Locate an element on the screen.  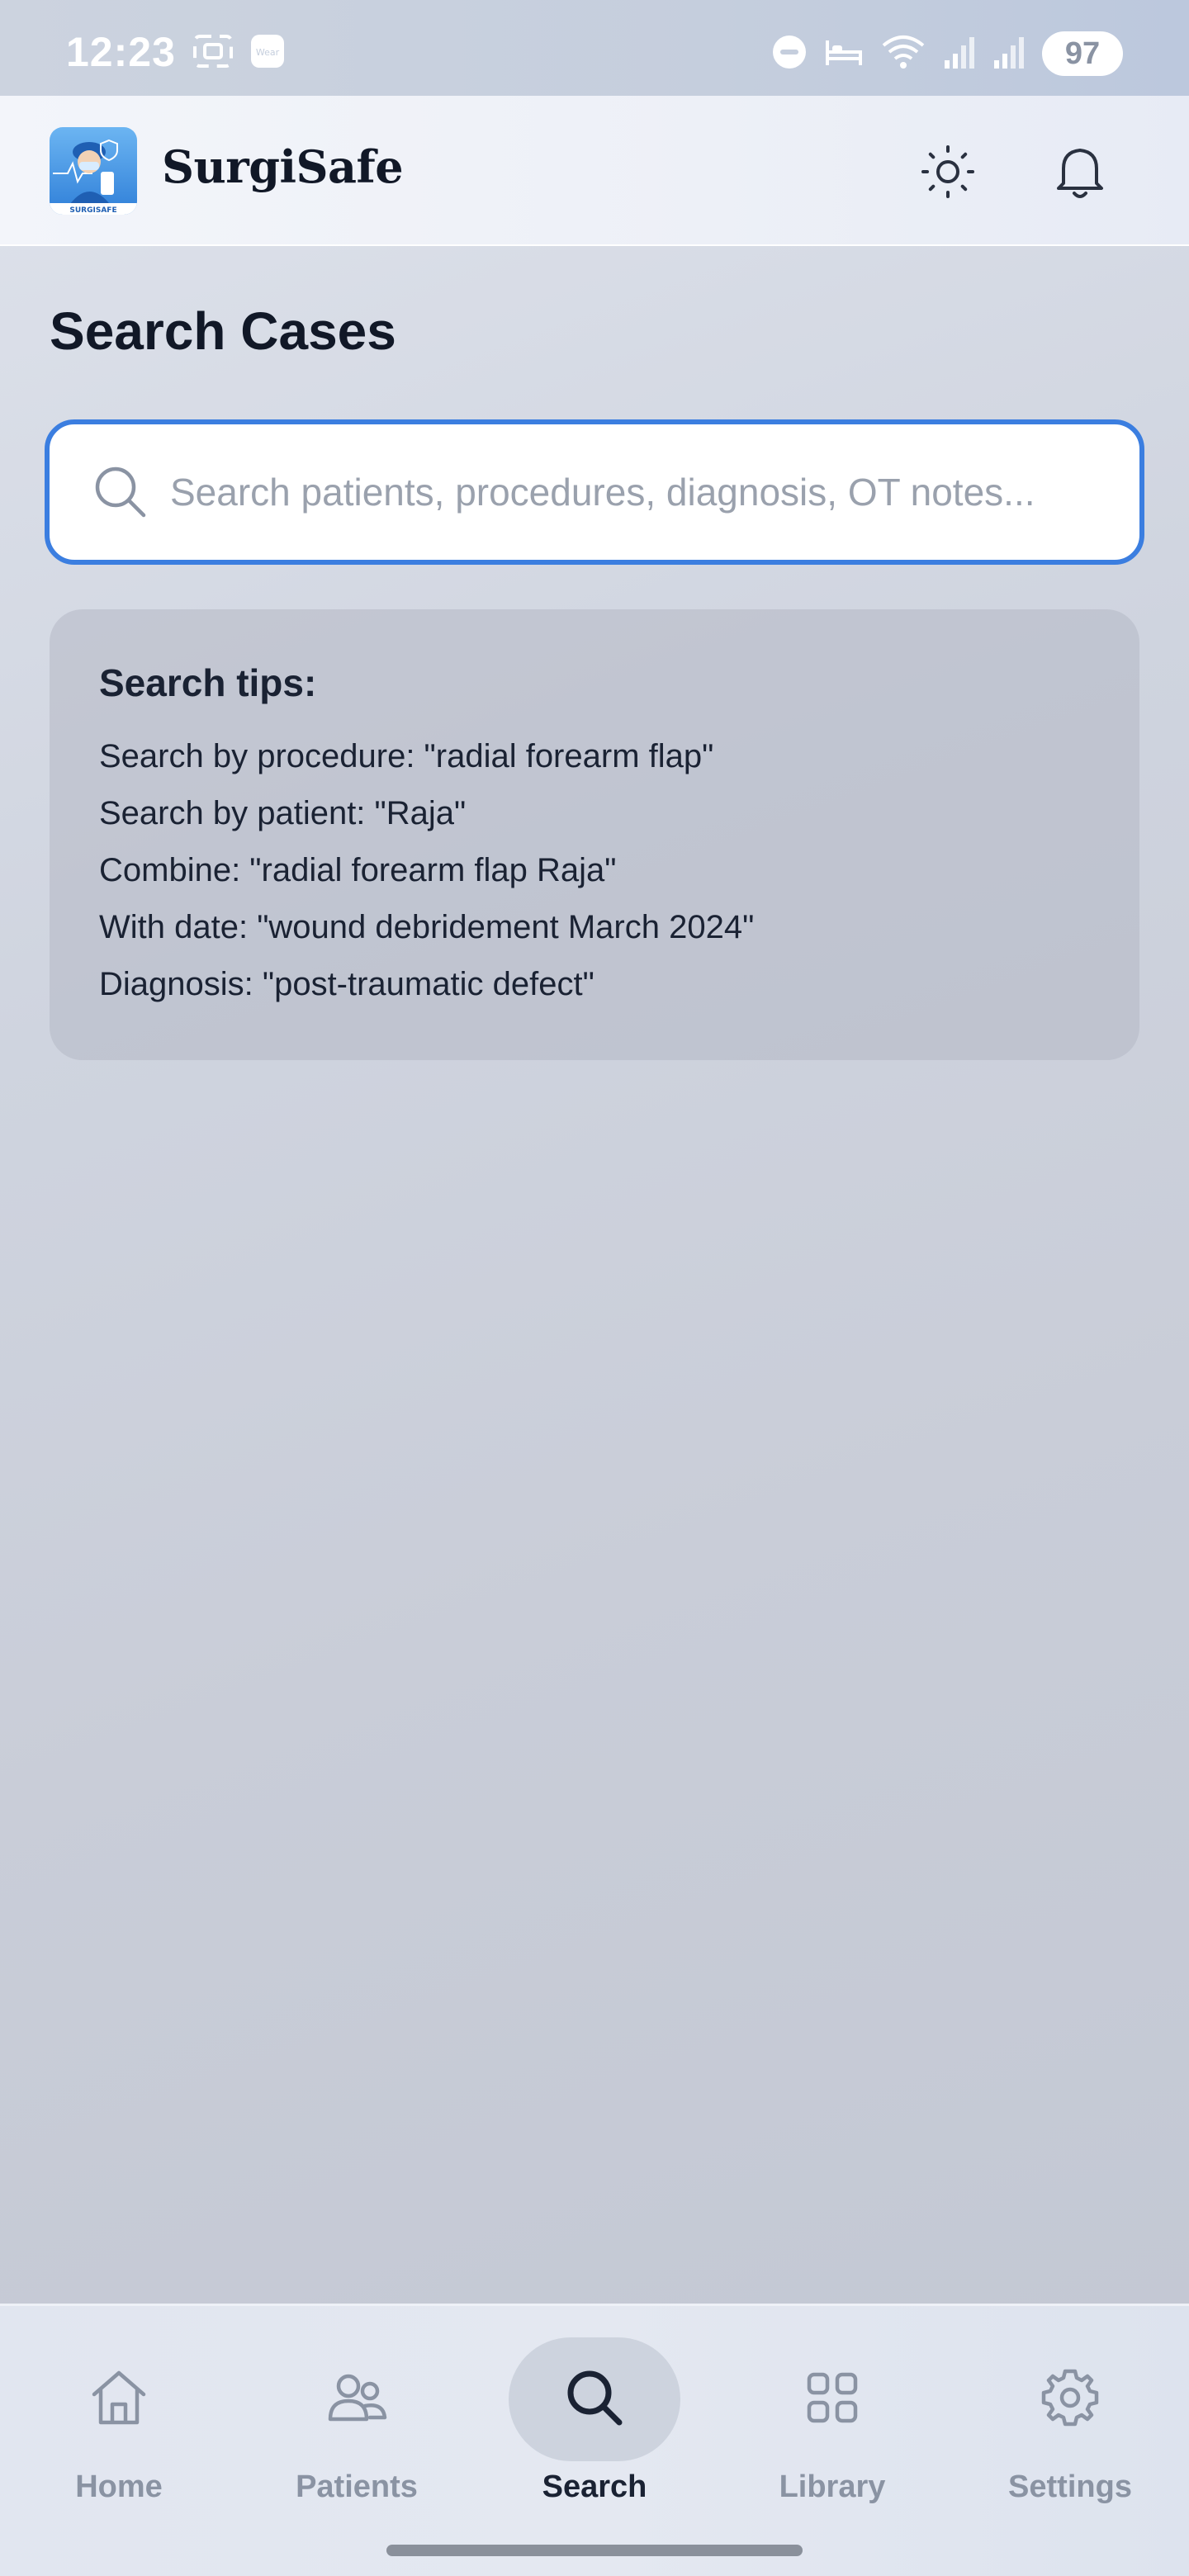
sun-icon is located at coordinates (948, 174).